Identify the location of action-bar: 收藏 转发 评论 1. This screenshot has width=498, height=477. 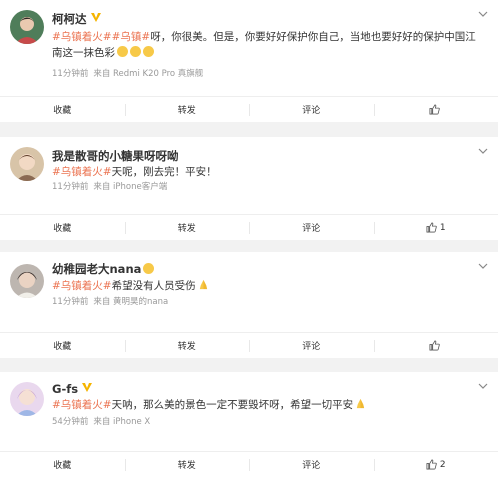
(249, 227).